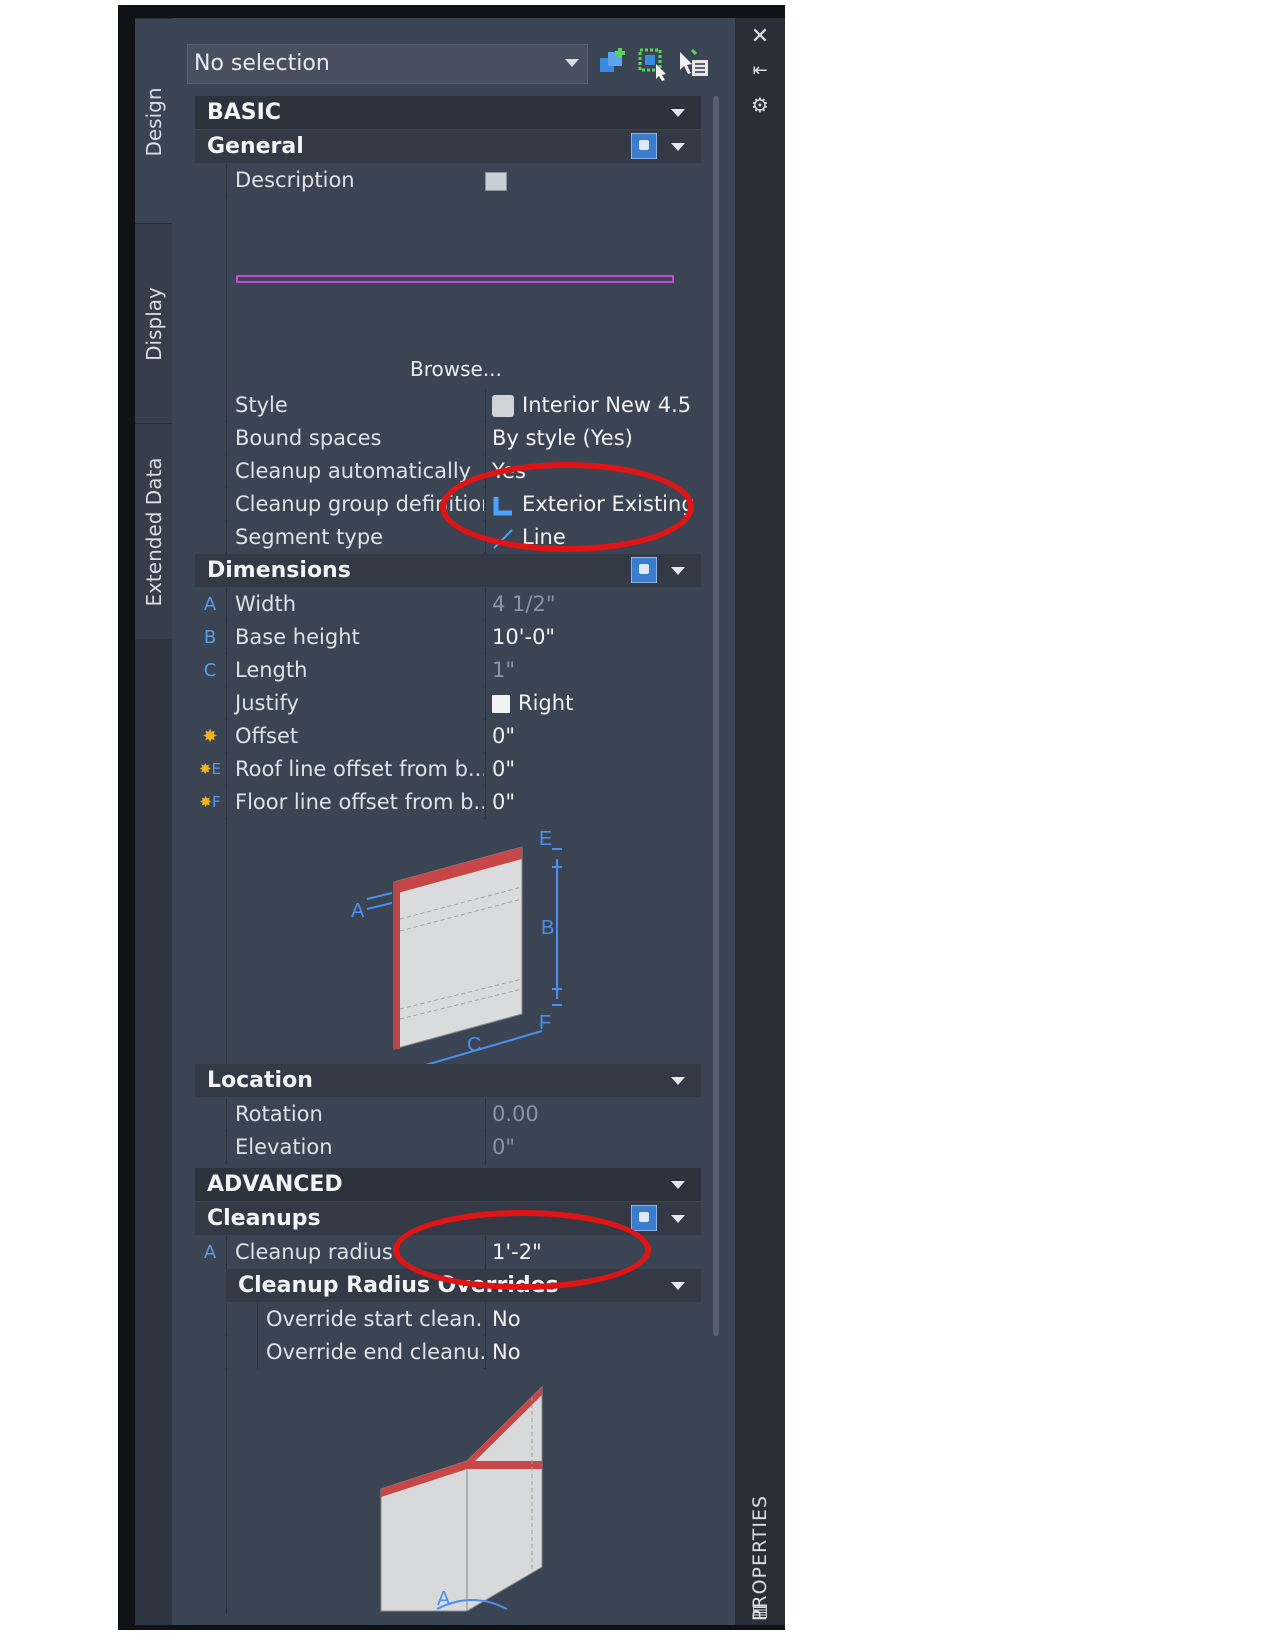 The image size is (1275, 1650). I want to click on property-label: Elevation, so click(355, 1147).